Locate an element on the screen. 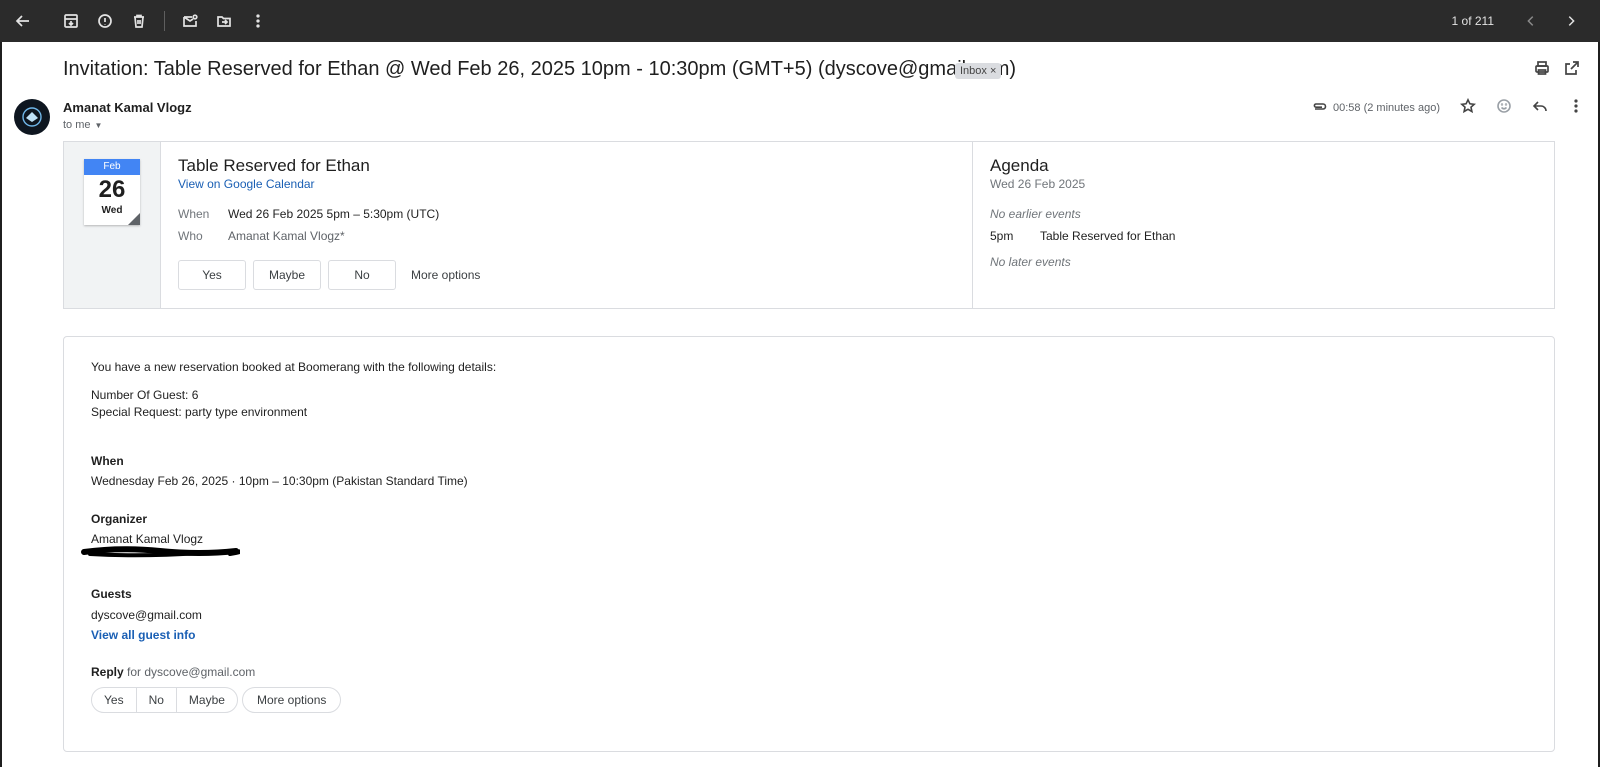 The width and height of the screenshot is (1600, 767). emoji-react-button is located at coordinates (1504, 107).